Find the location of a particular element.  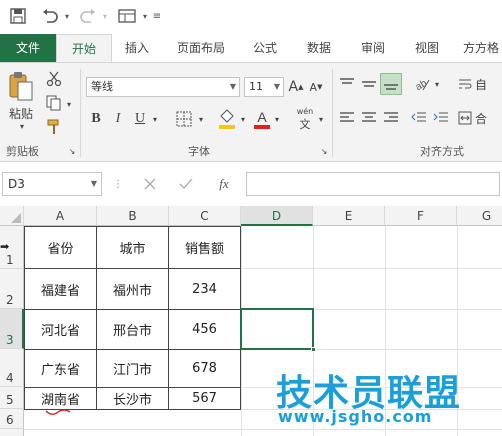

increase-font-size-button: A ▲ is located at coordinates (296, 87).